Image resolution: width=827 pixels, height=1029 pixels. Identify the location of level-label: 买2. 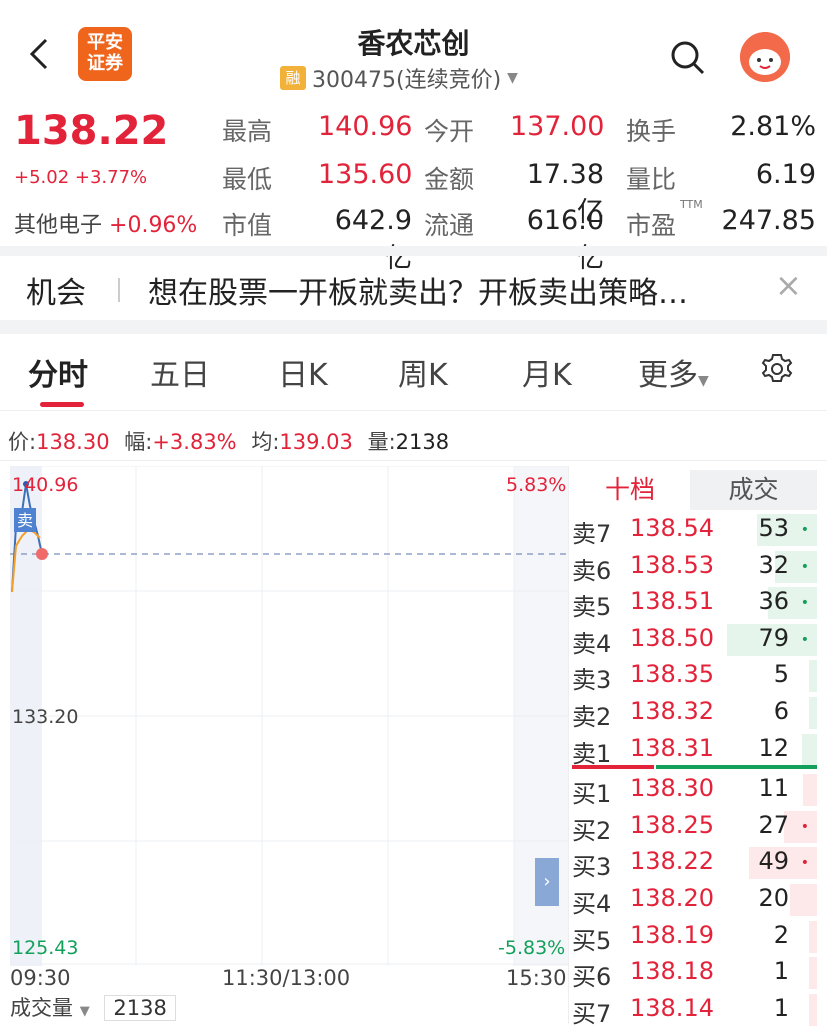
(592, 830).